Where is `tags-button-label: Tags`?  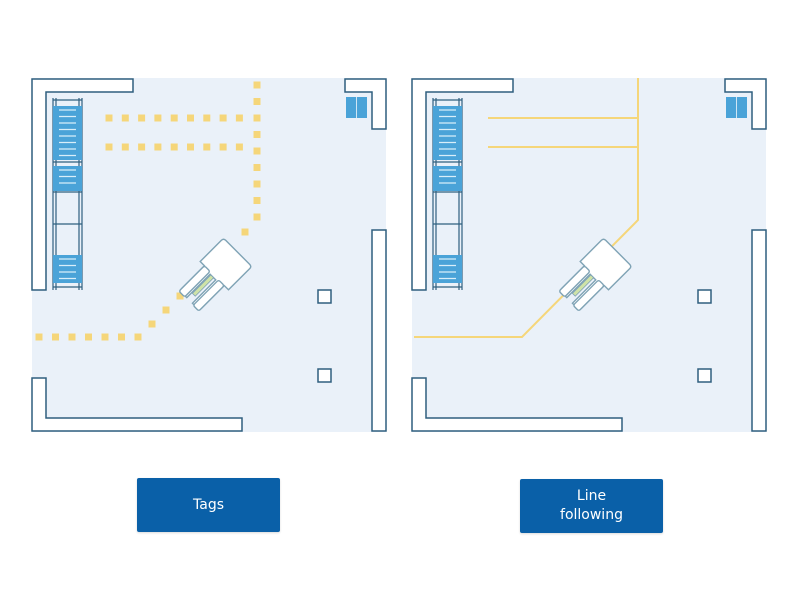 tags-button-label: Tags is located at coordinates (208, 504).